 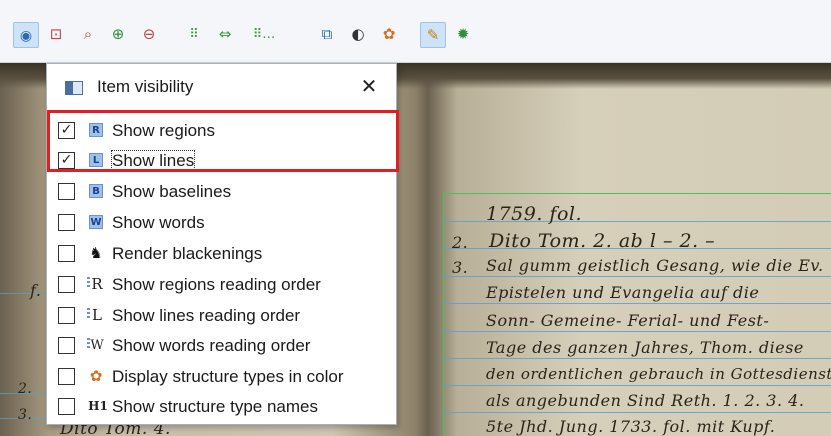 I want to click on handwritten-line: Sal gumm geistlich Gesang, wie die Ev., so click(x=655, y=265).